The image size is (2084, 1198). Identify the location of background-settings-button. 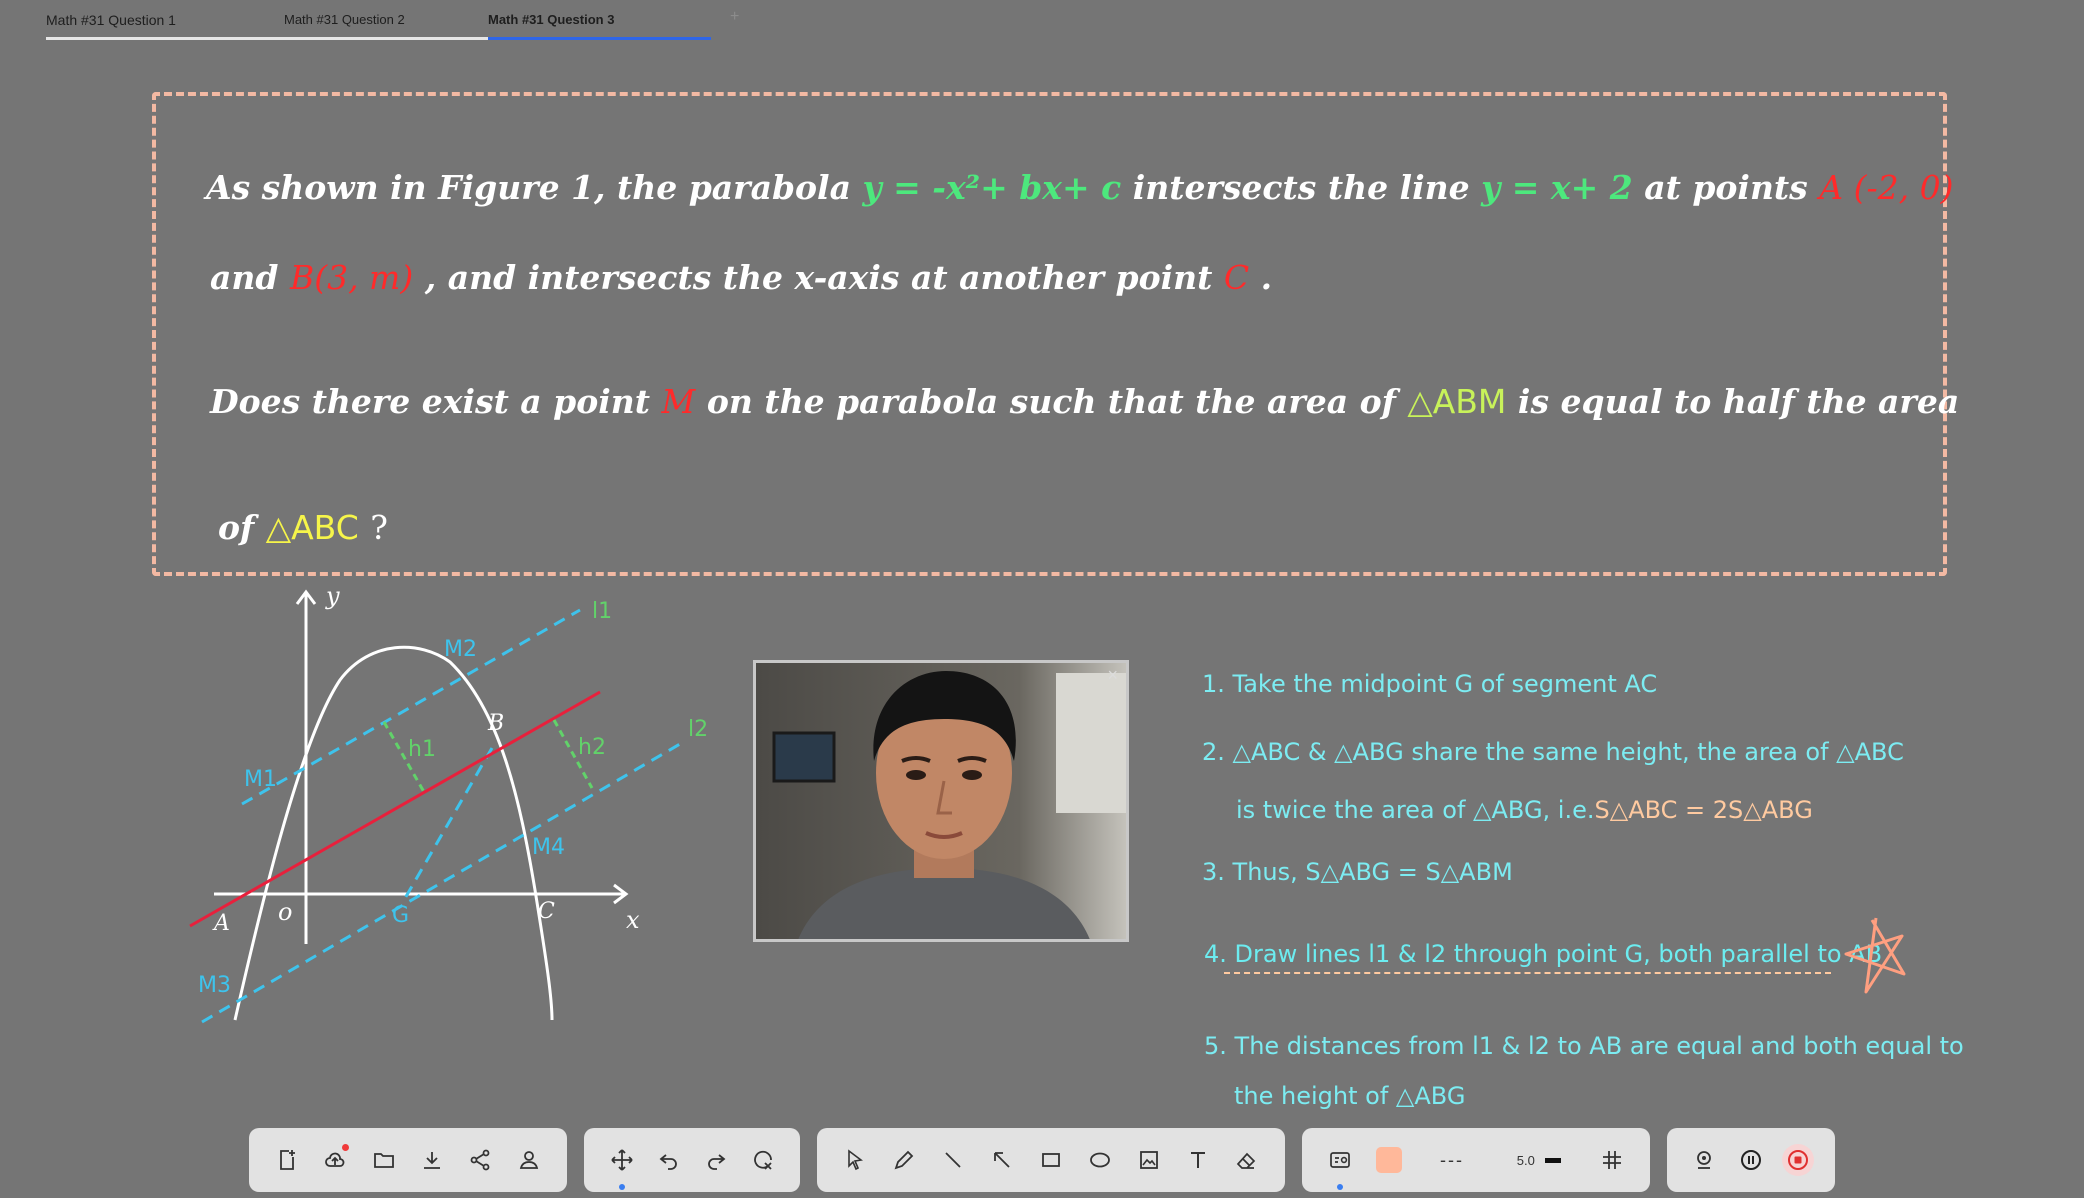
(1340, 1167).